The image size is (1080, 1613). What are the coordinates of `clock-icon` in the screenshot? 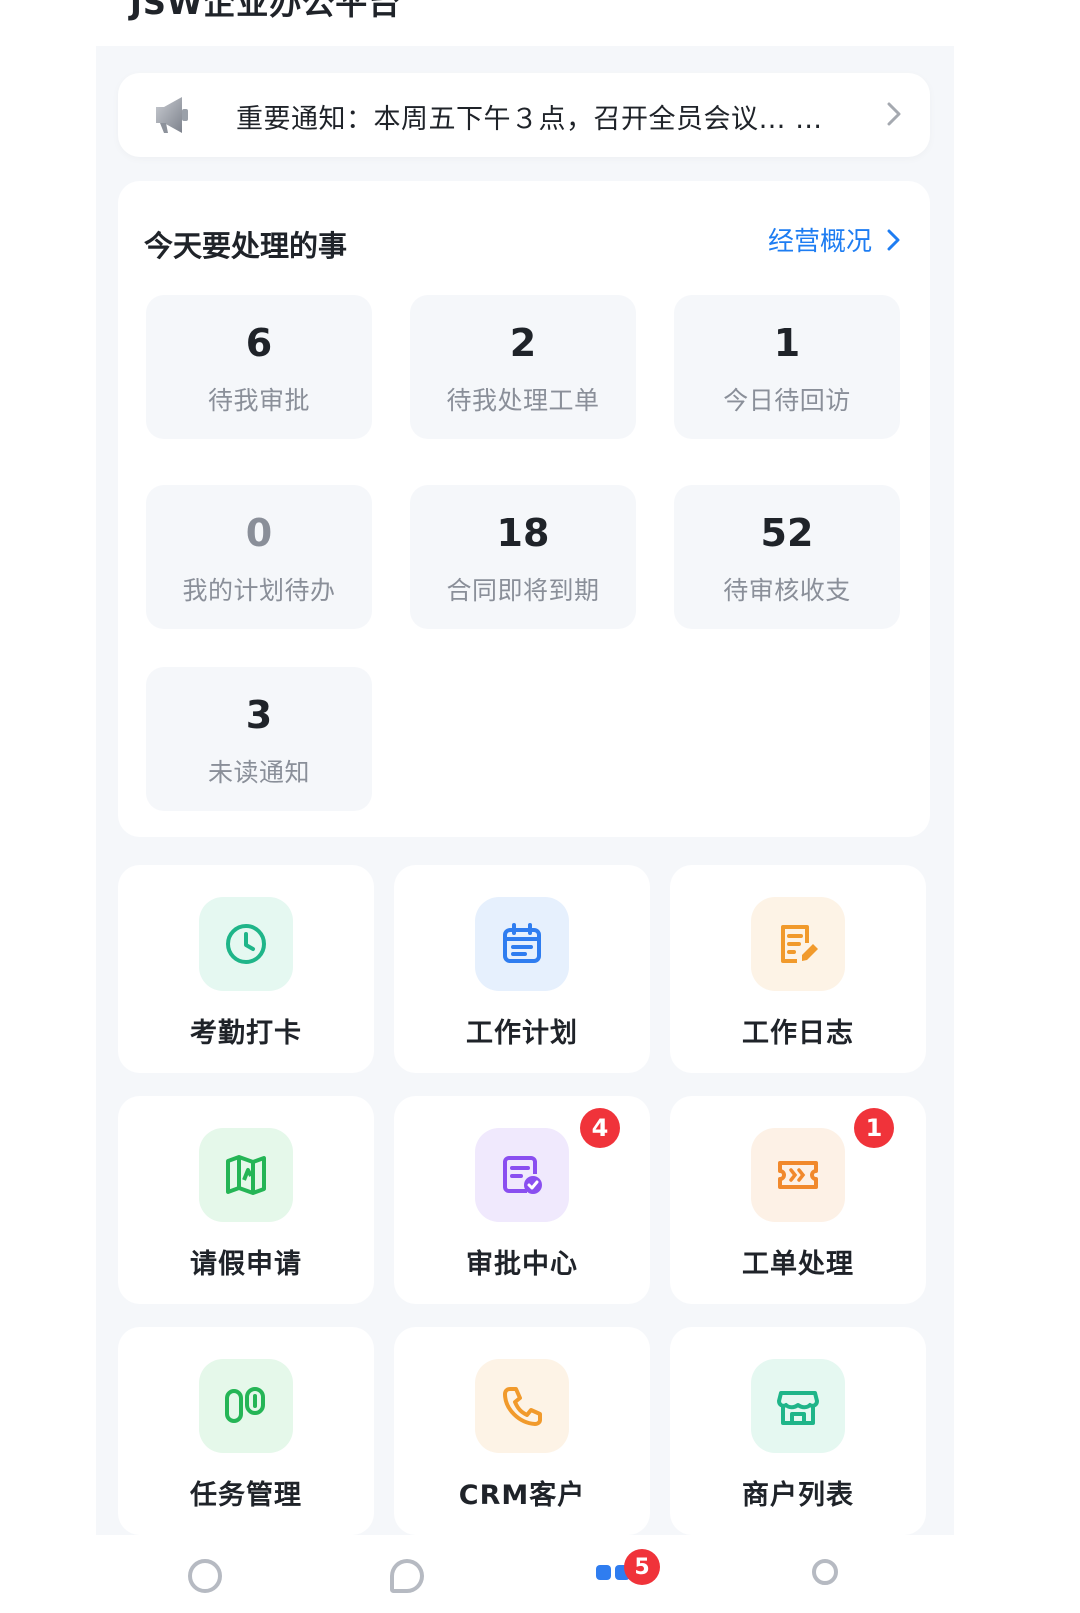 It's located at (246, 944).